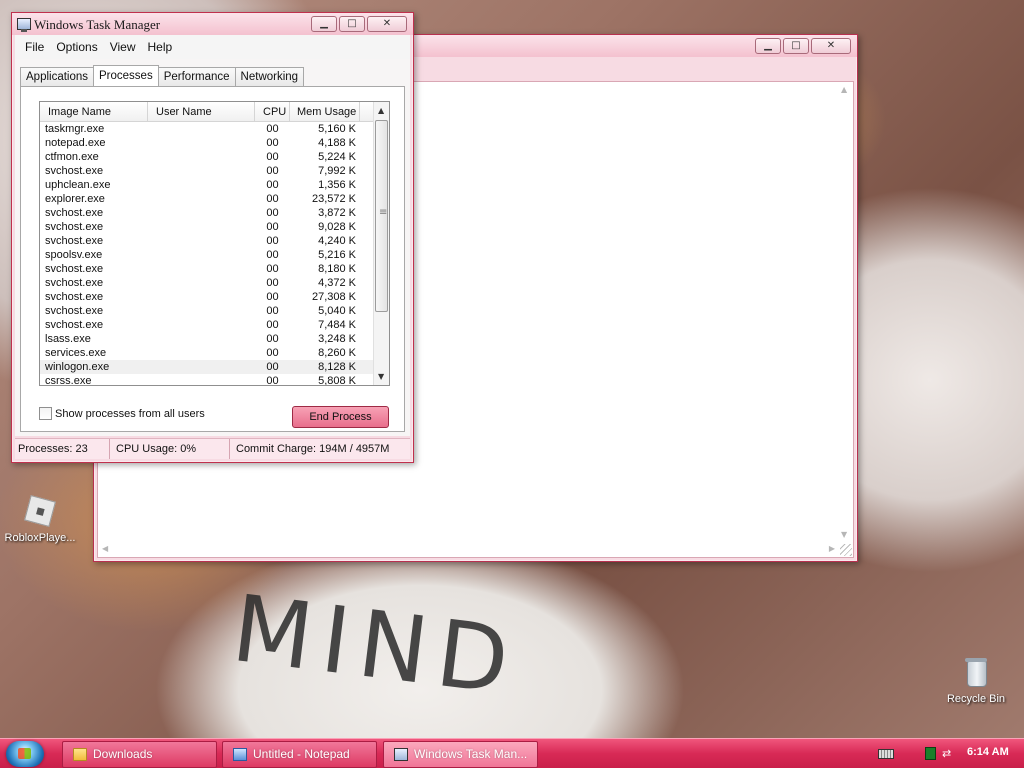 This screenshot has width=1024, height=768. What do you see at coordinates (886, 754) in the screenshot?
I see `keyboard-icon` at bounding box center [886, 754].